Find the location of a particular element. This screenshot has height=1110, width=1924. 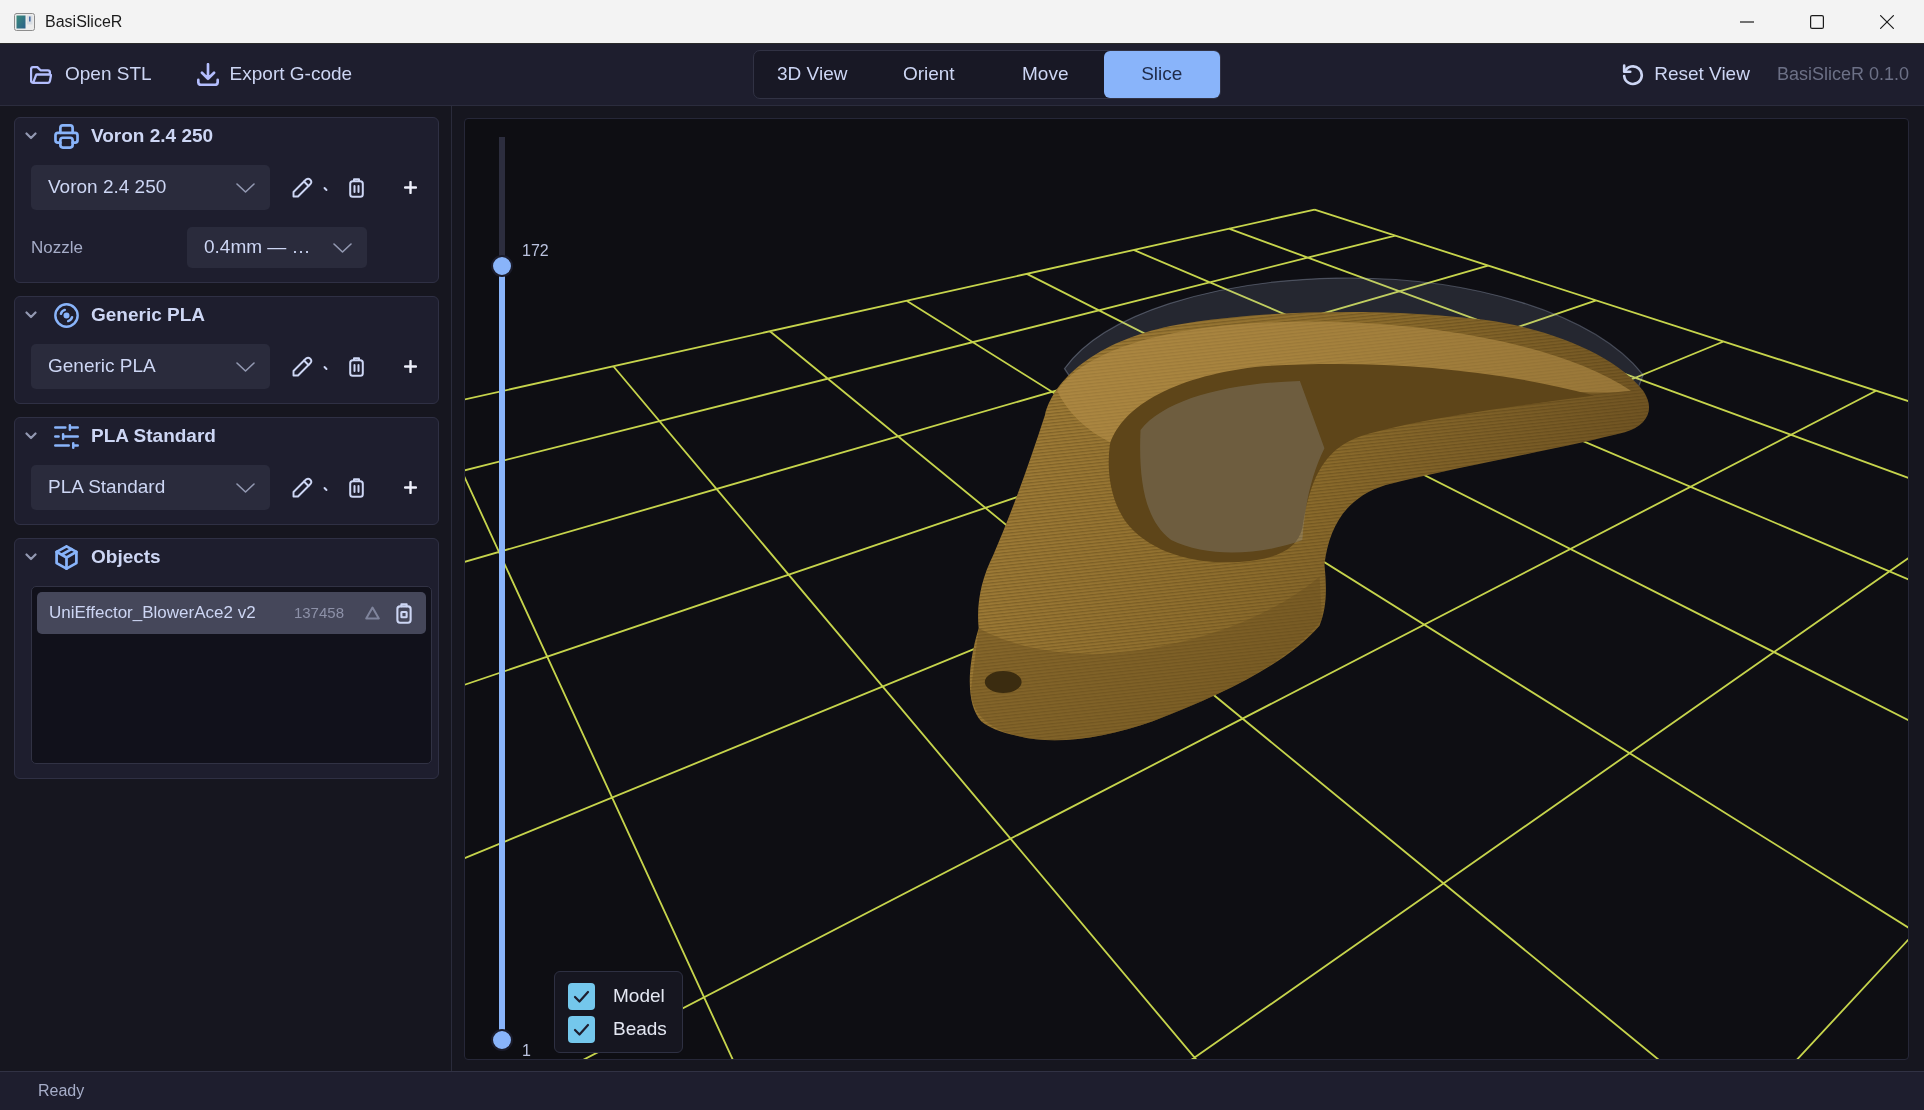

reset-icon is located at coordinates (1633, 74).